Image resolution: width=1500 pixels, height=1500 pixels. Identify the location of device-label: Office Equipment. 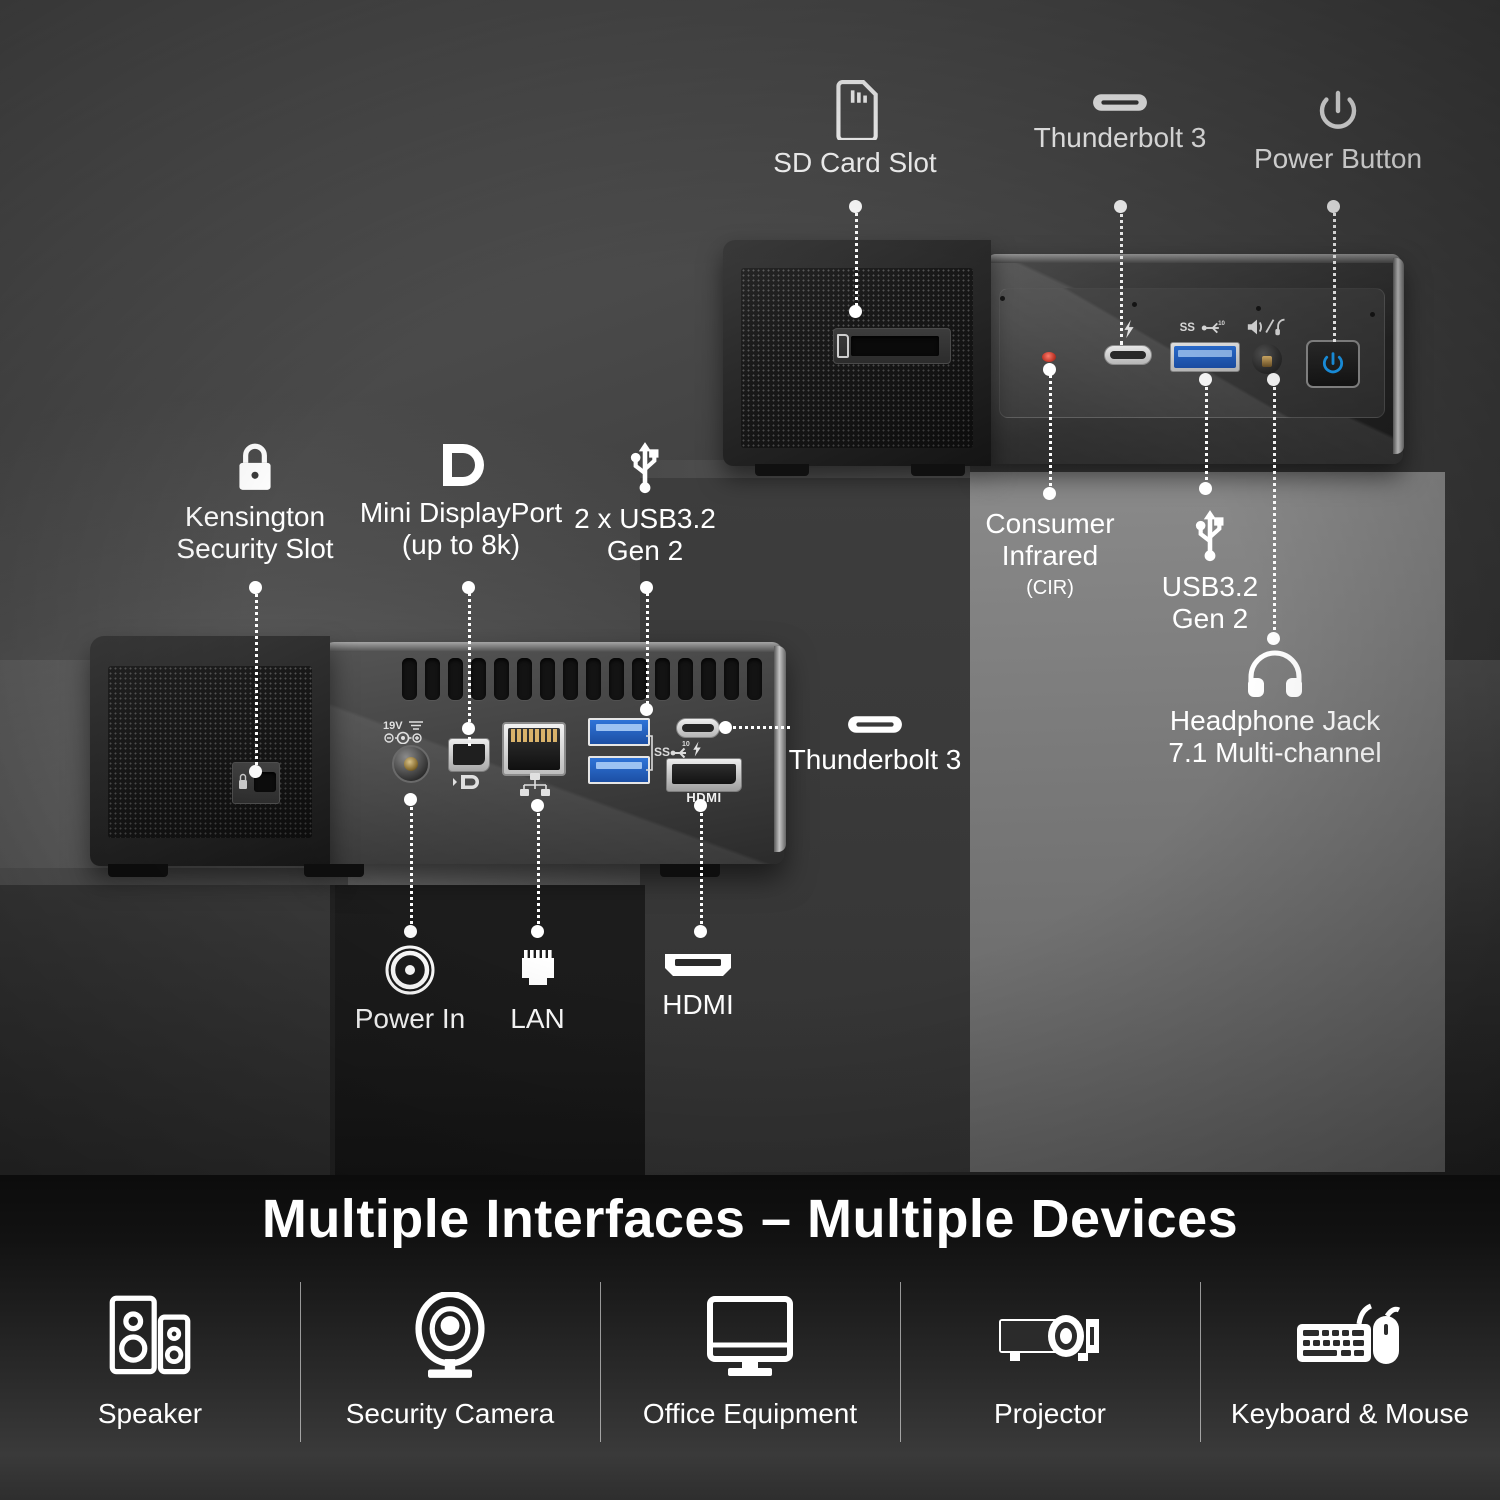
(750, 1413).